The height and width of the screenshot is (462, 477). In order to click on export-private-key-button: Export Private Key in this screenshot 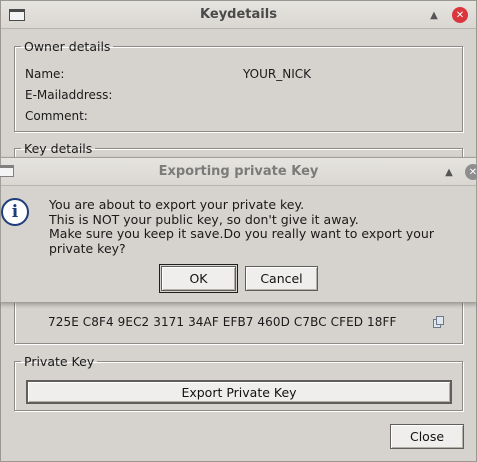, I will do `click(239, 392)`.